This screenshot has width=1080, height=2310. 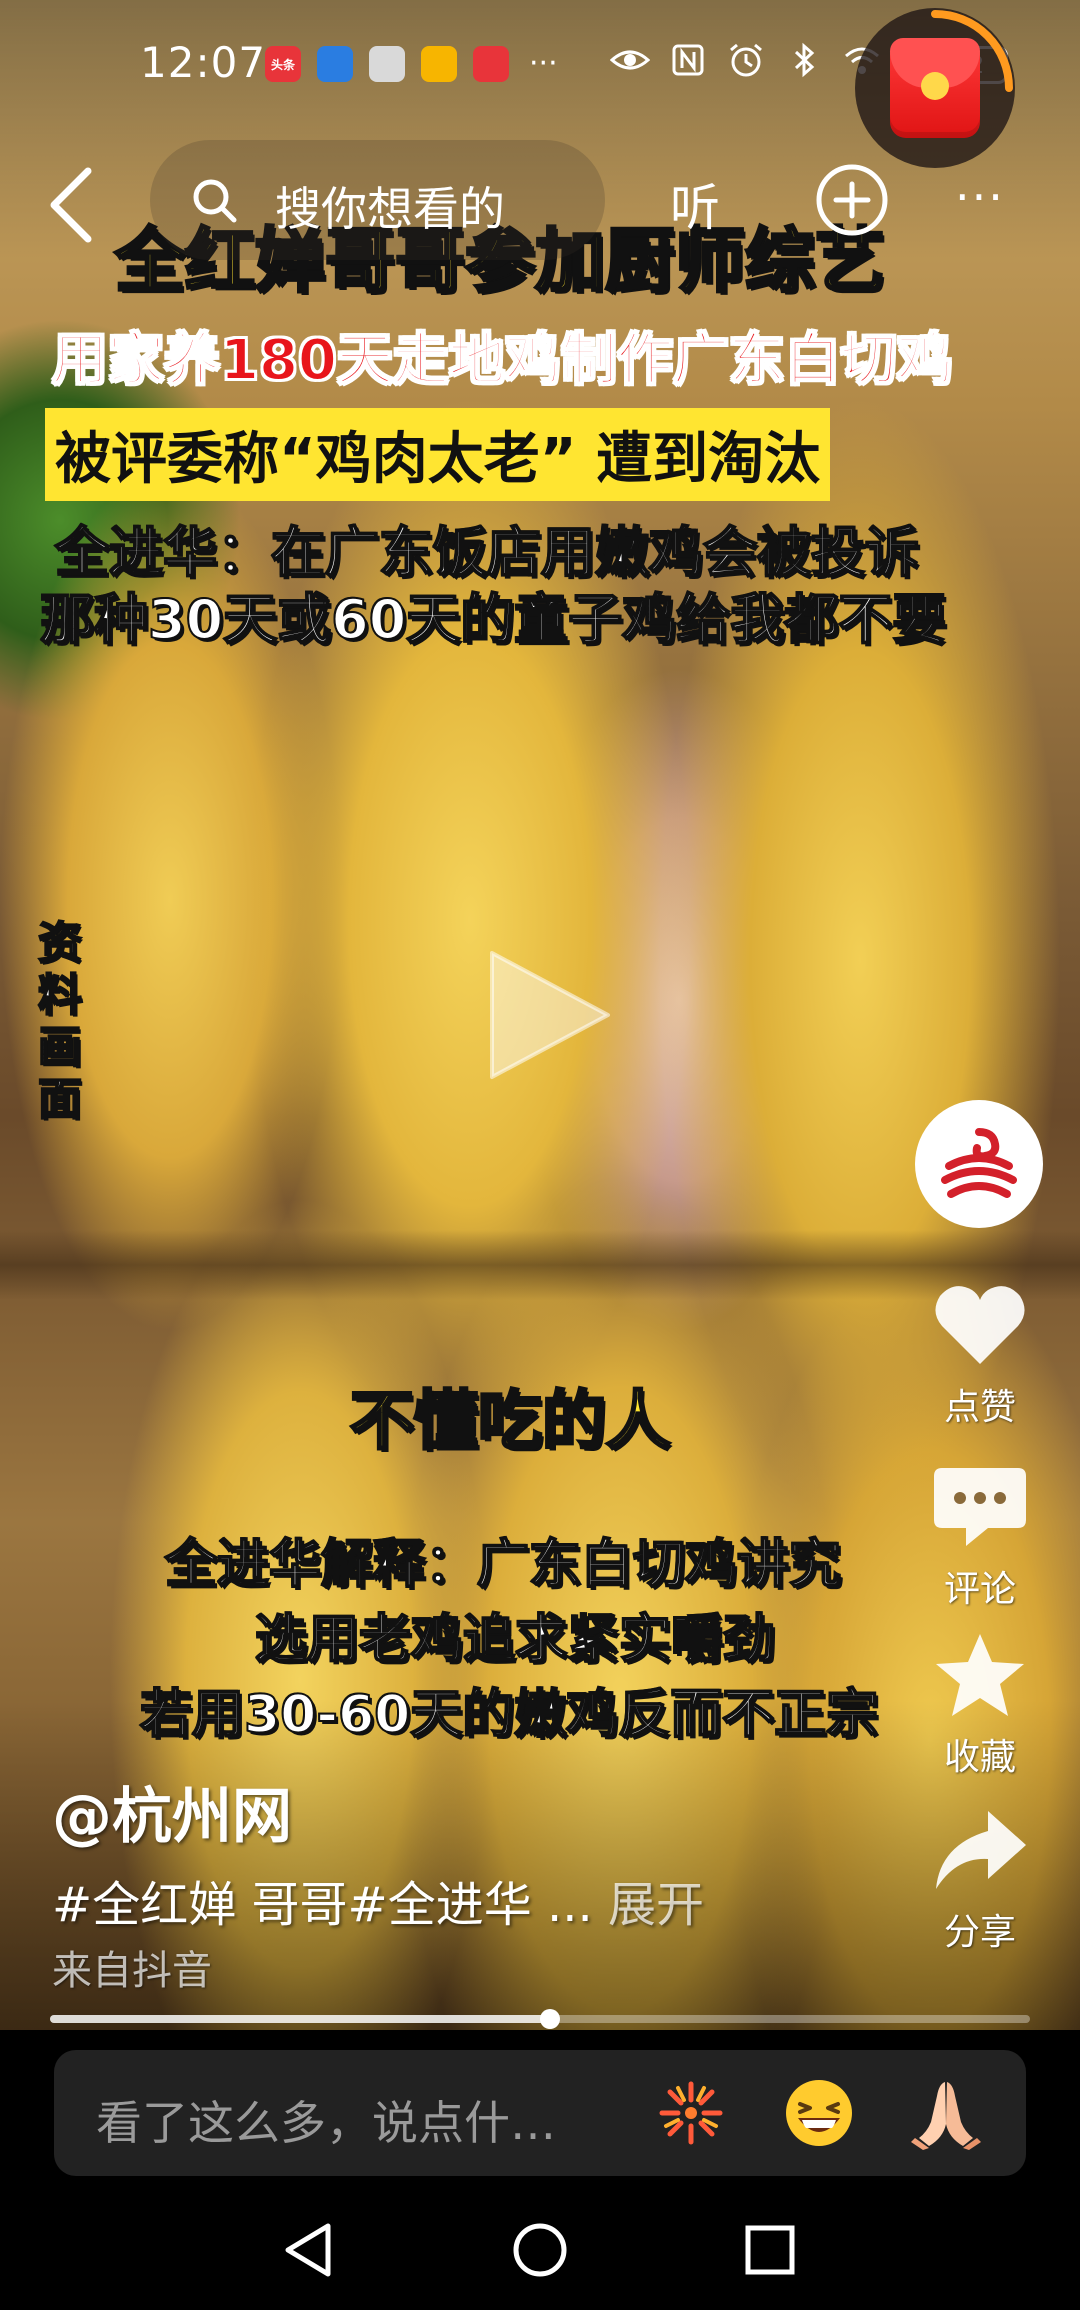 What do you see at coordinates (60, 1021) in the screenshot?
I see `caption-side-label: 资料画面` at bounding box center [60, 1021].